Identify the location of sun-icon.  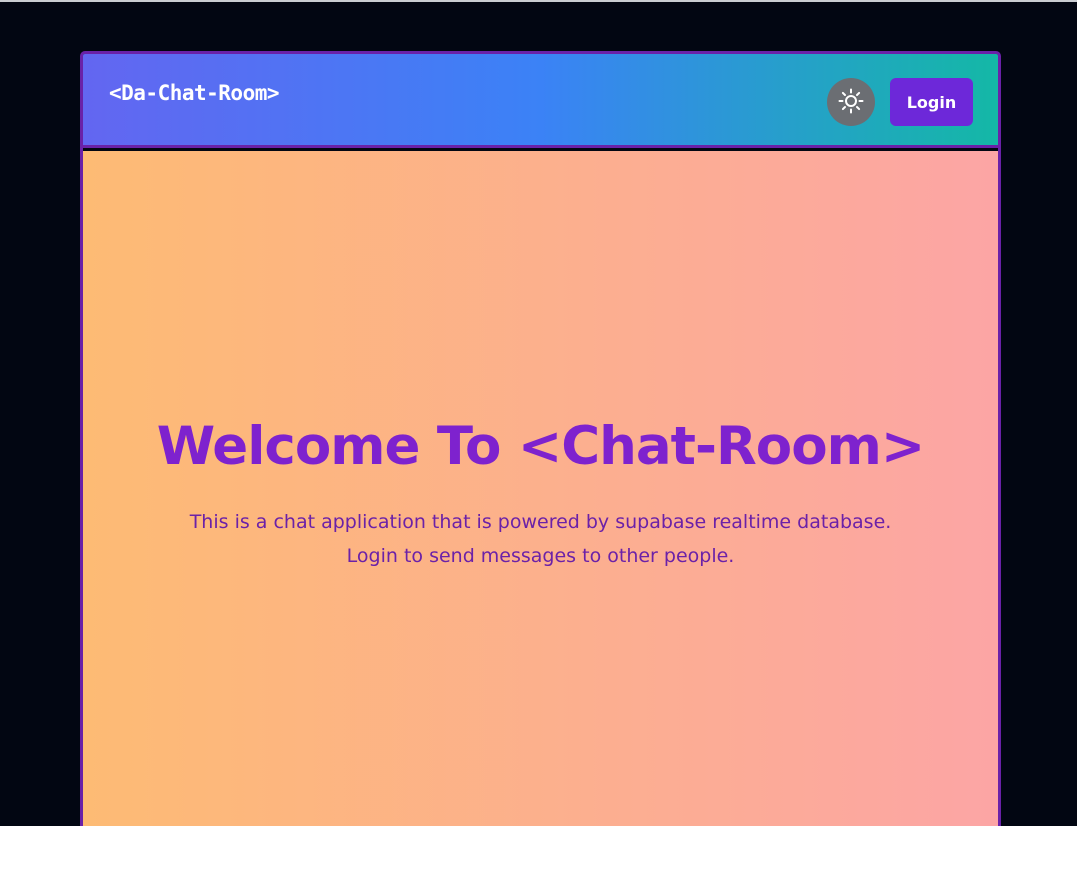
(851, 102).